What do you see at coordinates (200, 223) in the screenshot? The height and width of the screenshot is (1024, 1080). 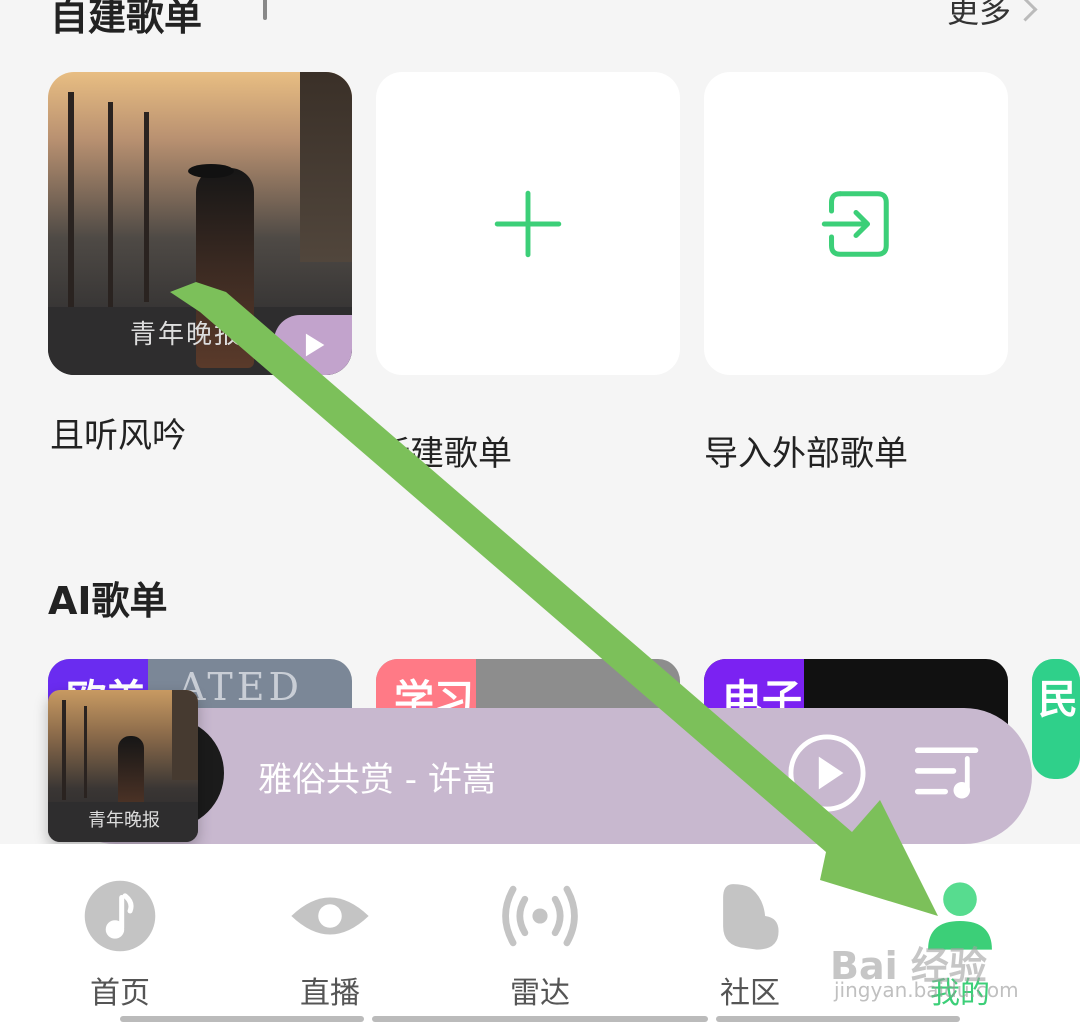 I see `playlist-card-qietingfengyin: 青年晚报` at bounding box center [200, 223].